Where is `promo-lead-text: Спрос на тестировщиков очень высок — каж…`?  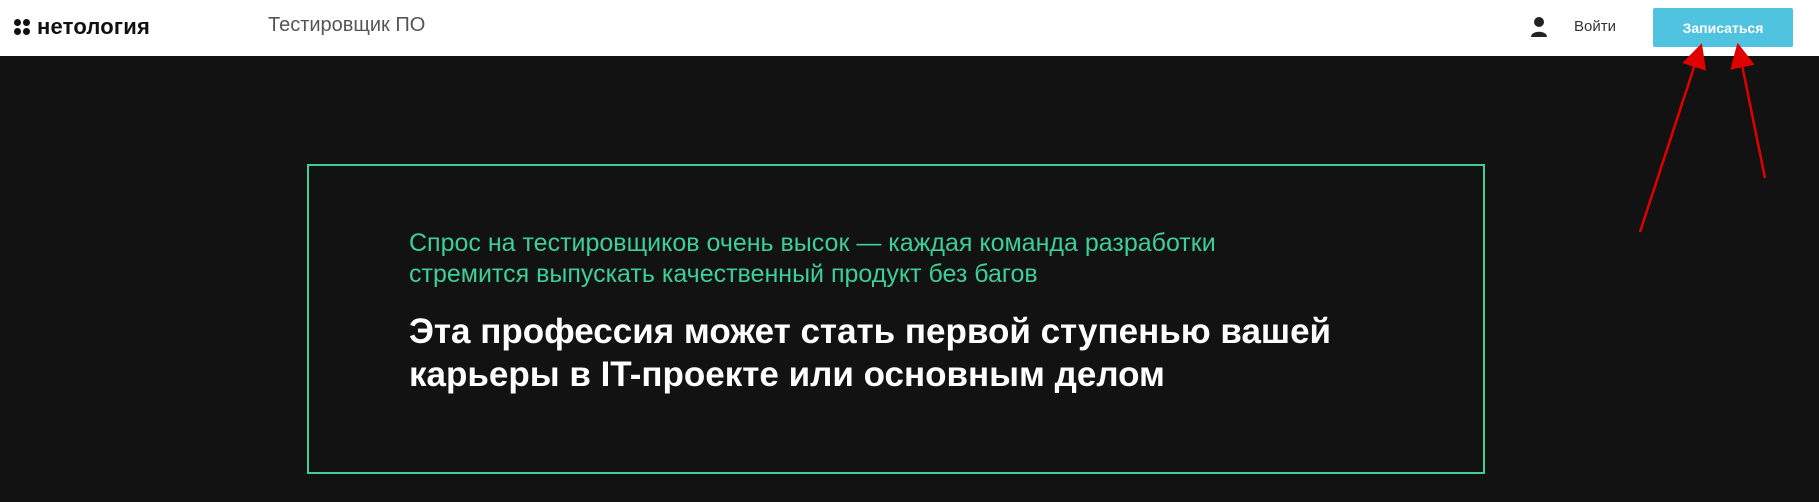
promo-lead-text: Спрос на тестировщиков очень высок — каж… is located at coordinates (812, 258).